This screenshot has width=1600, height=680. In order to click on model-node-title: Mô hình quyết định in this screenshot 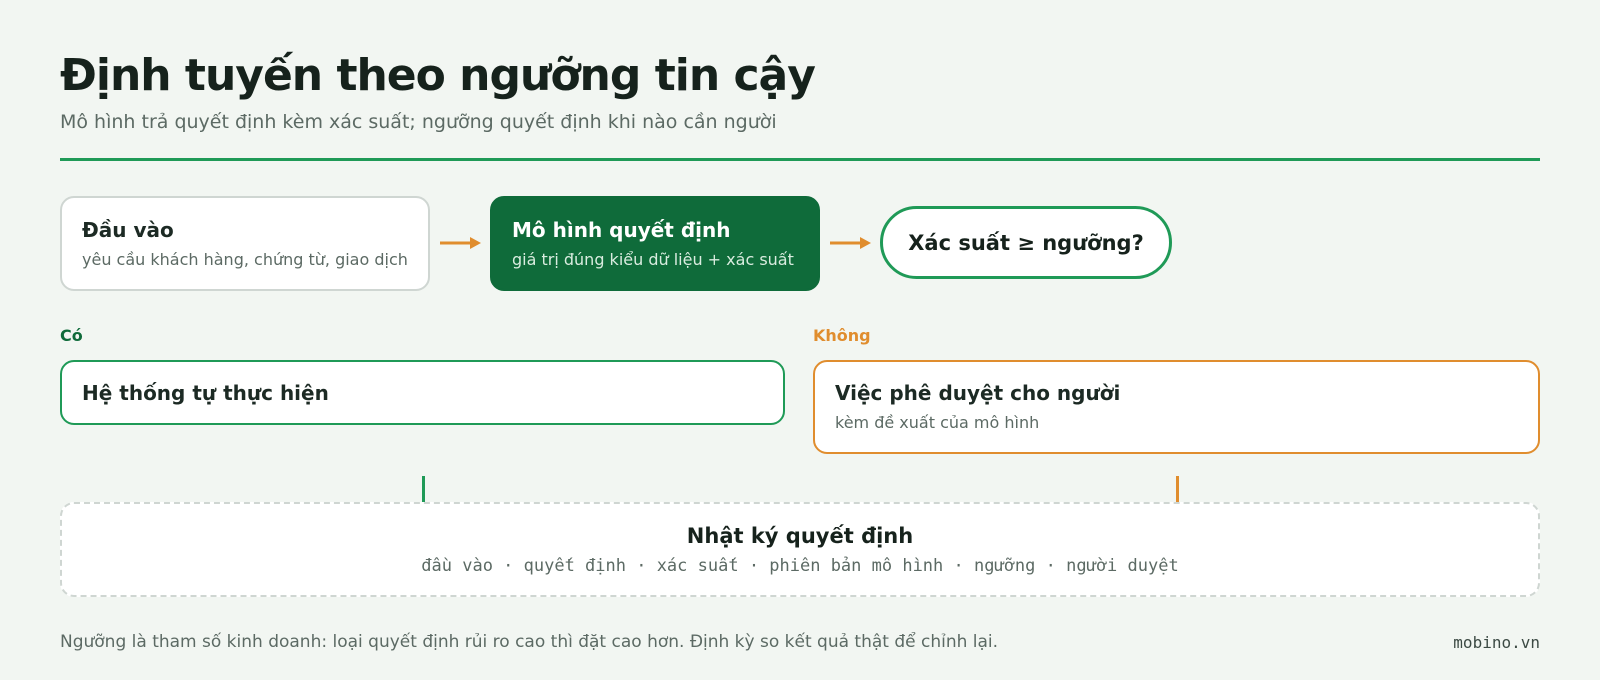, I will do `click(621, 230)`.